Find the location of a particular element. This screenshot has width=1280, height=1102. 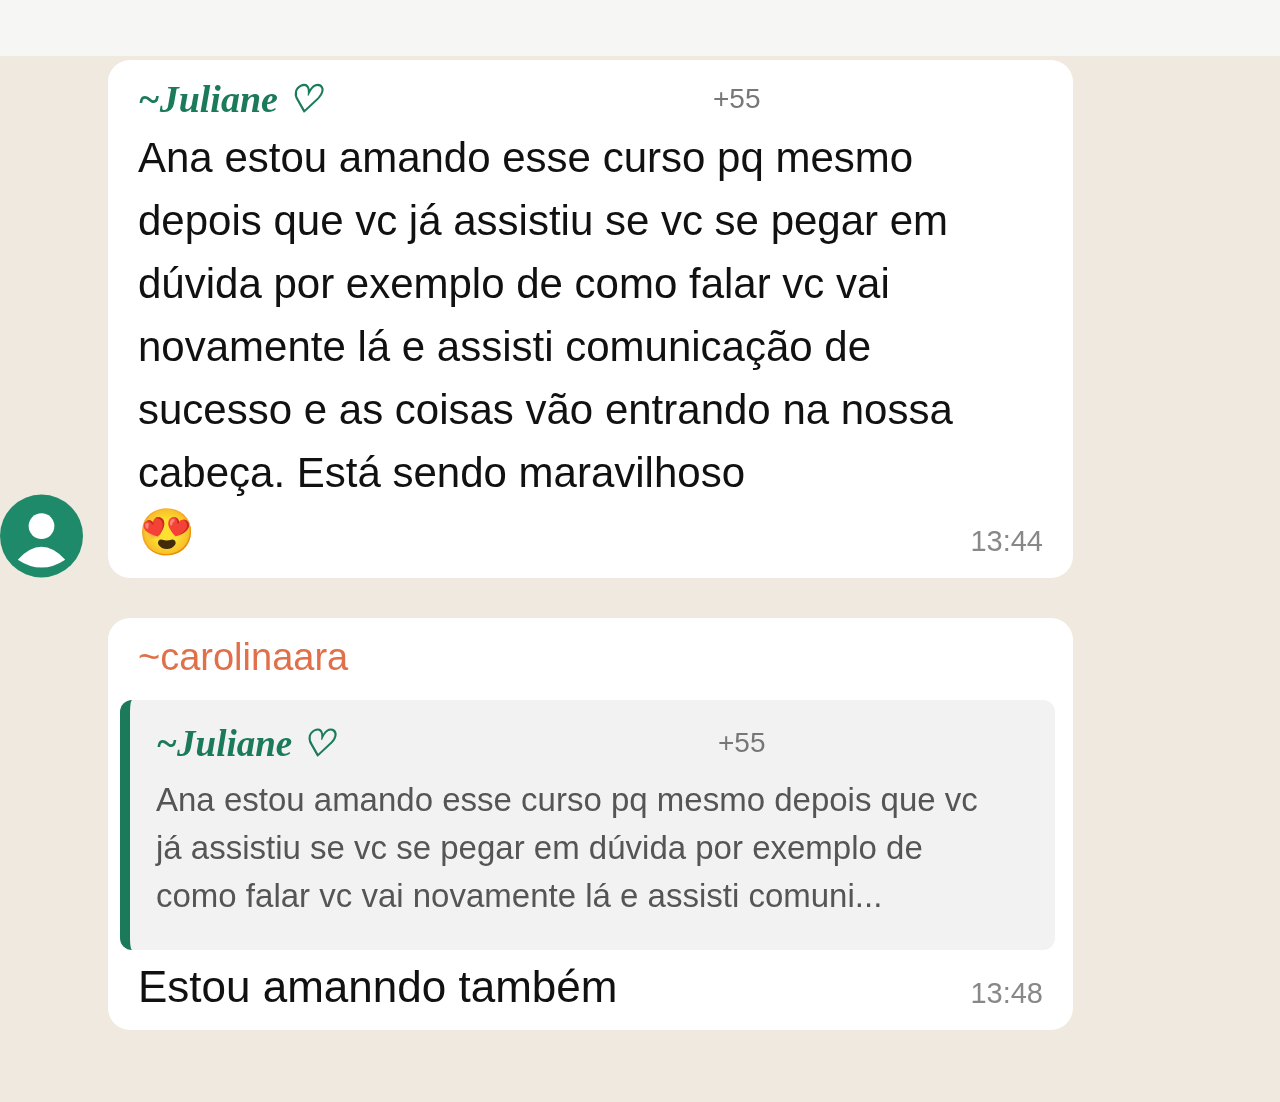

message-time: 13:44 is located at coordinates (1006, 542).